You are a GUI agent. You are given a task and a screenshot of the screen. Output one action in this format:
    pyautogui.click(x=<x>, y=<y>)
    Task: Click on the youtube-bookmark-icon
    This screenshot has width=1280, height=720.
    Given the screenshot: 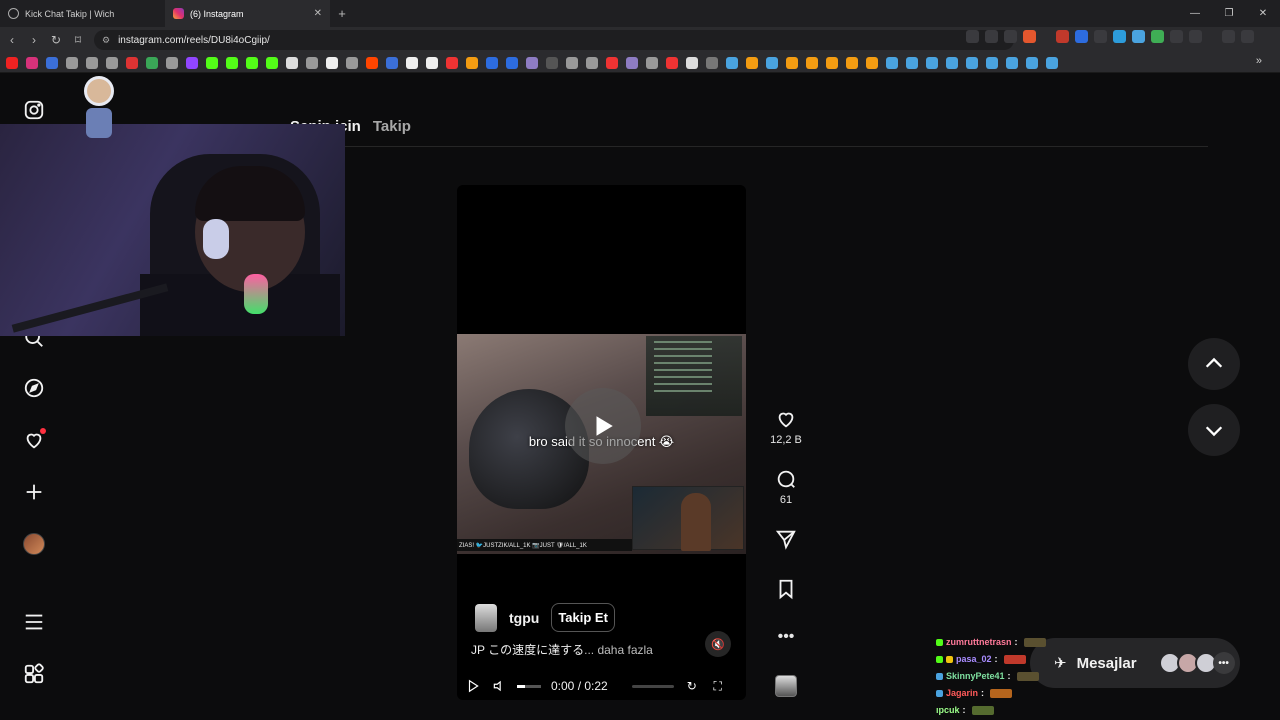 What is the action you would take?
    pyautogui.click(x=12, y=62)
    